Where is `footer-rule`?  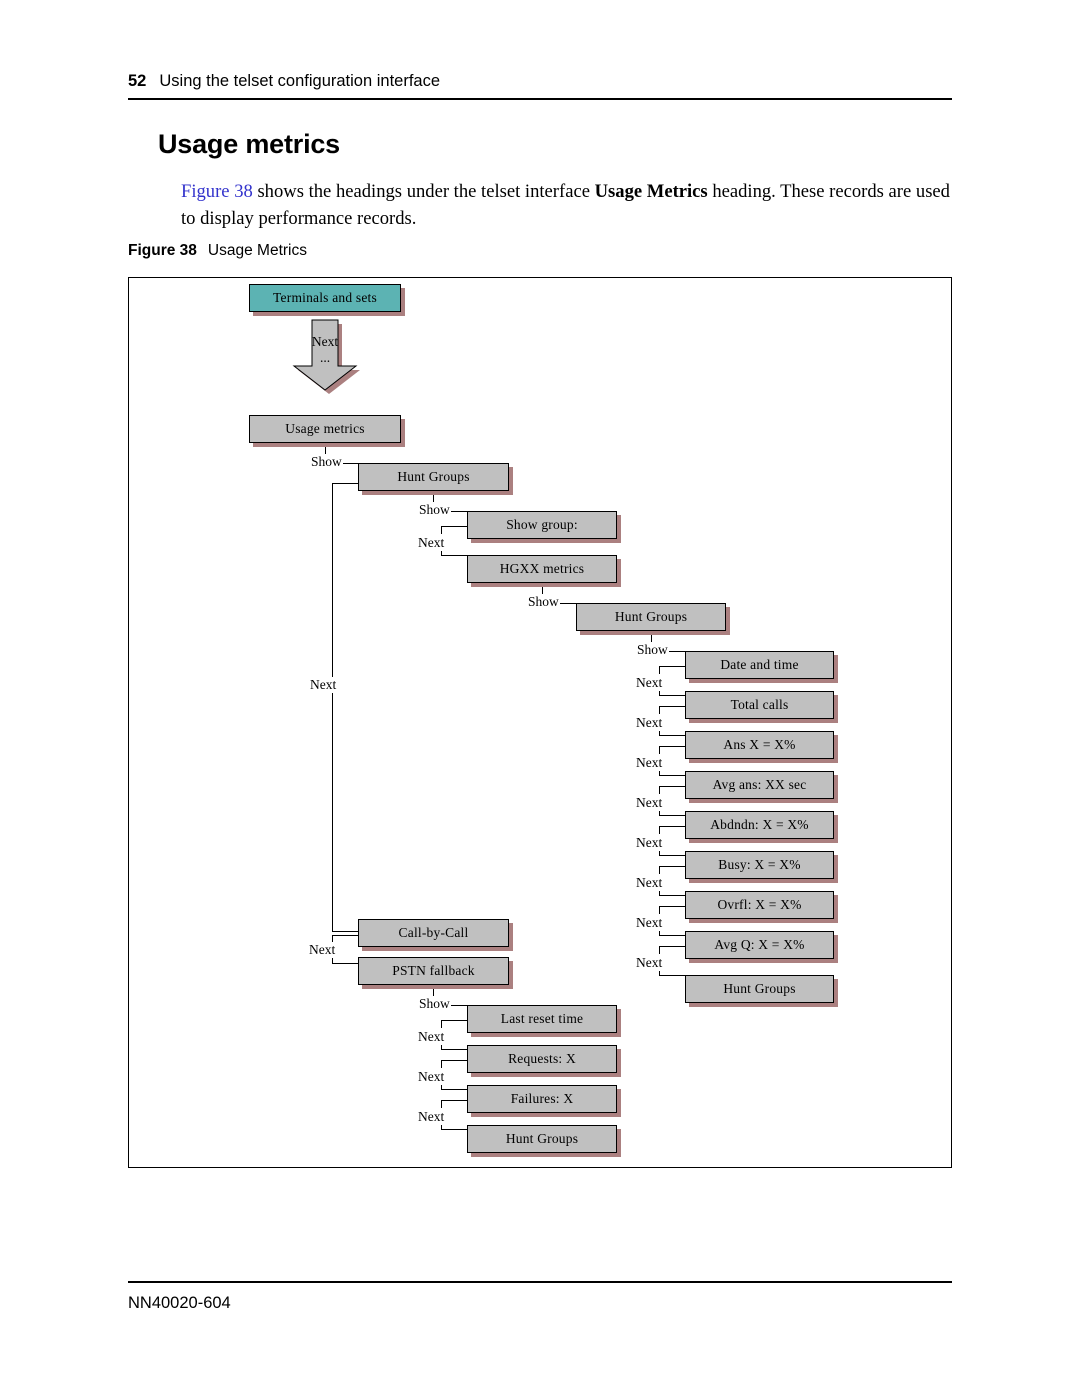
footer-rule is located at coordinates (540, 1282).